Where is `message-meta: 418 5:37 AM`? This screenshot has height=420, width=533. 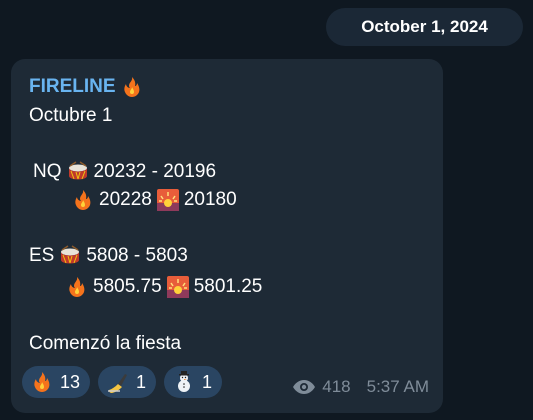 message-meta: 418 5:37 AM is located at coordinates (360, 387).